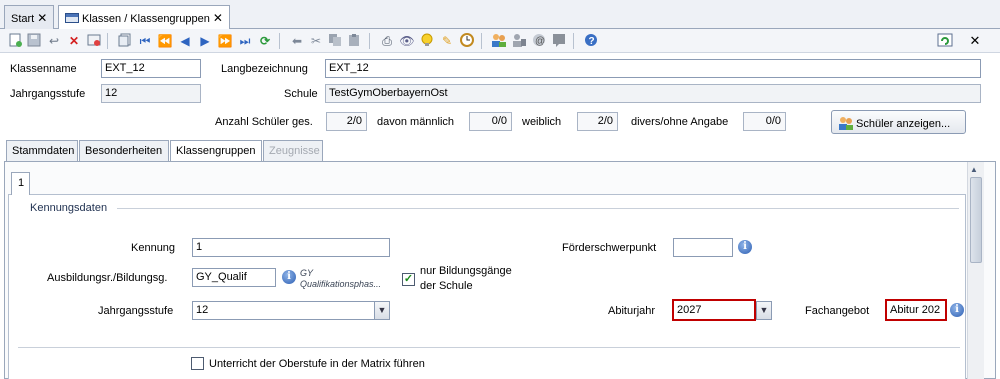 The height and width of the screenshot is (379, 1000). I want to click on fachangebot-label: Fachangebot, so click(837, 311).